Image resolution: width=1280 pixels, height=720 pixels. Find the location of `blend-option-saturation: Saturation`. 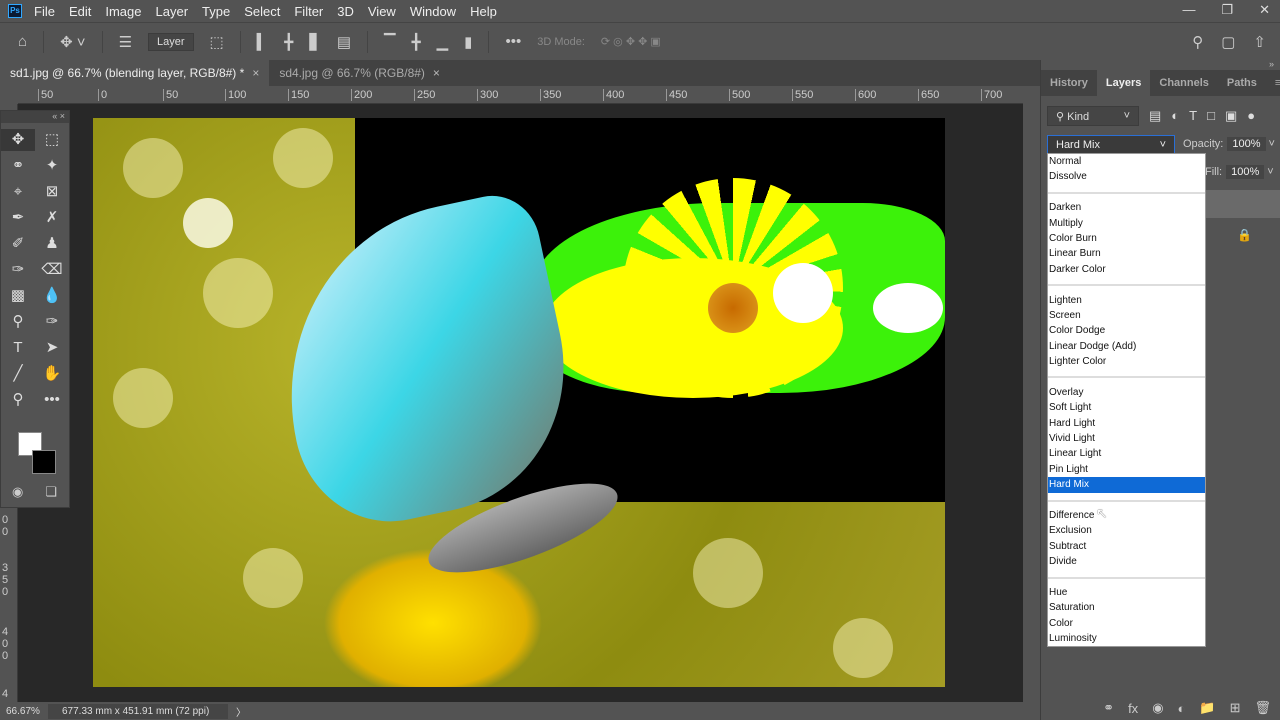

blend-option-saturation: Saturation is located at coordinates (1126, 607).